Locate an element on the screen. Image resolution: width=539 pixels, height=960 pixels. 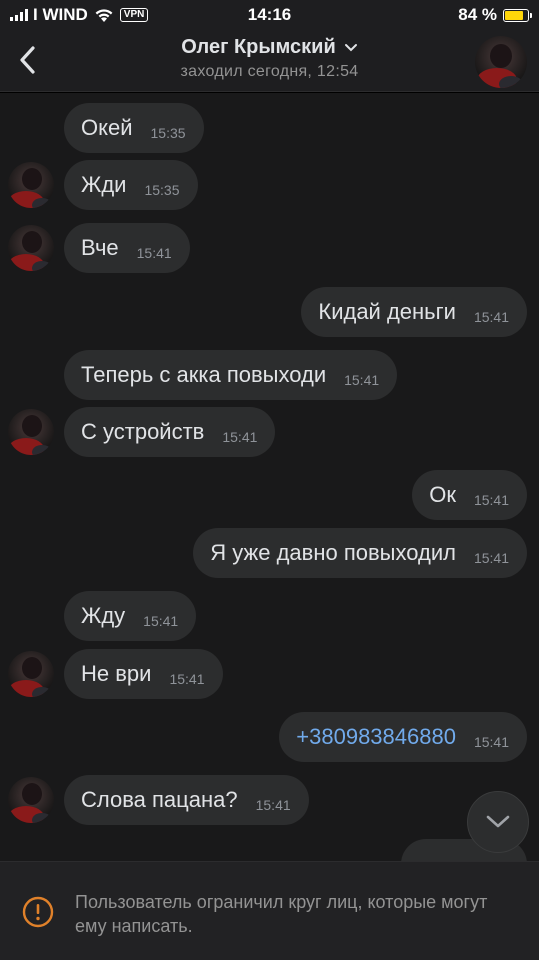
outgoing-message: +380983846880 15:41 is located at coordinates (403, 737).